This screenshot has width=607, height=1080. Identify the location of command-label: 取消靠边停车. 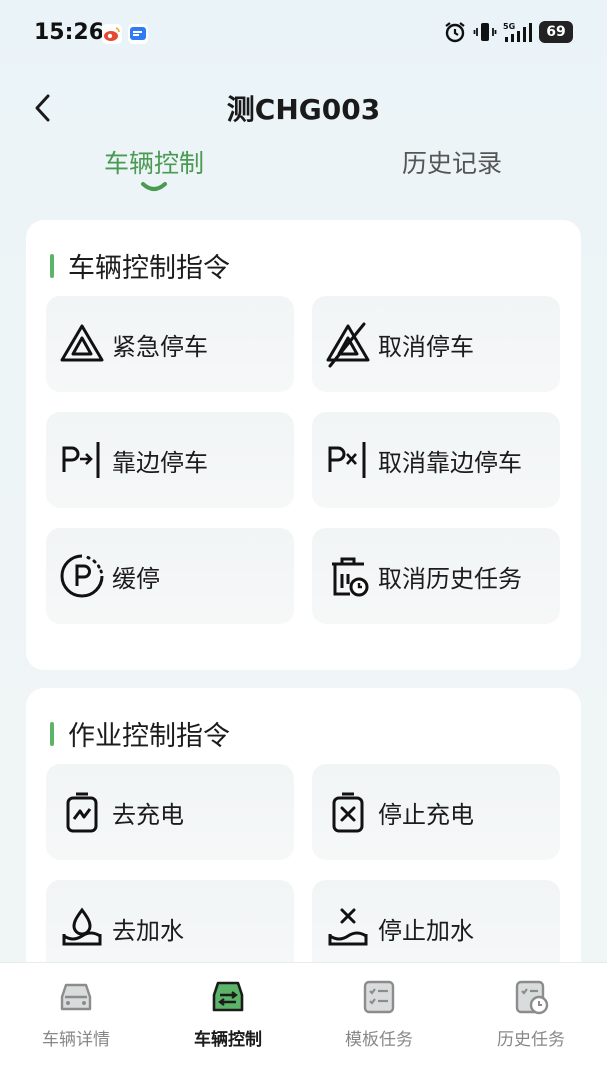
(450, 462).